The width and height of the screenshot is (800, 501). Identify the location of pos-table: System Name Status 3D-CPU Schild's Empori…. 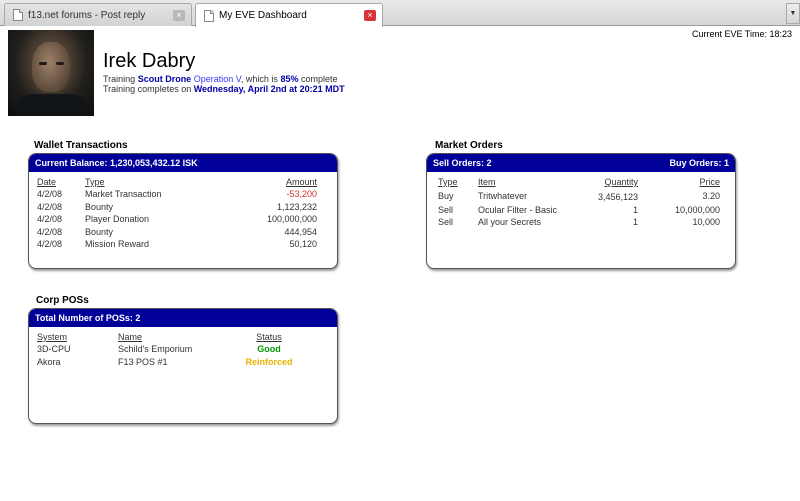
(168, 349).